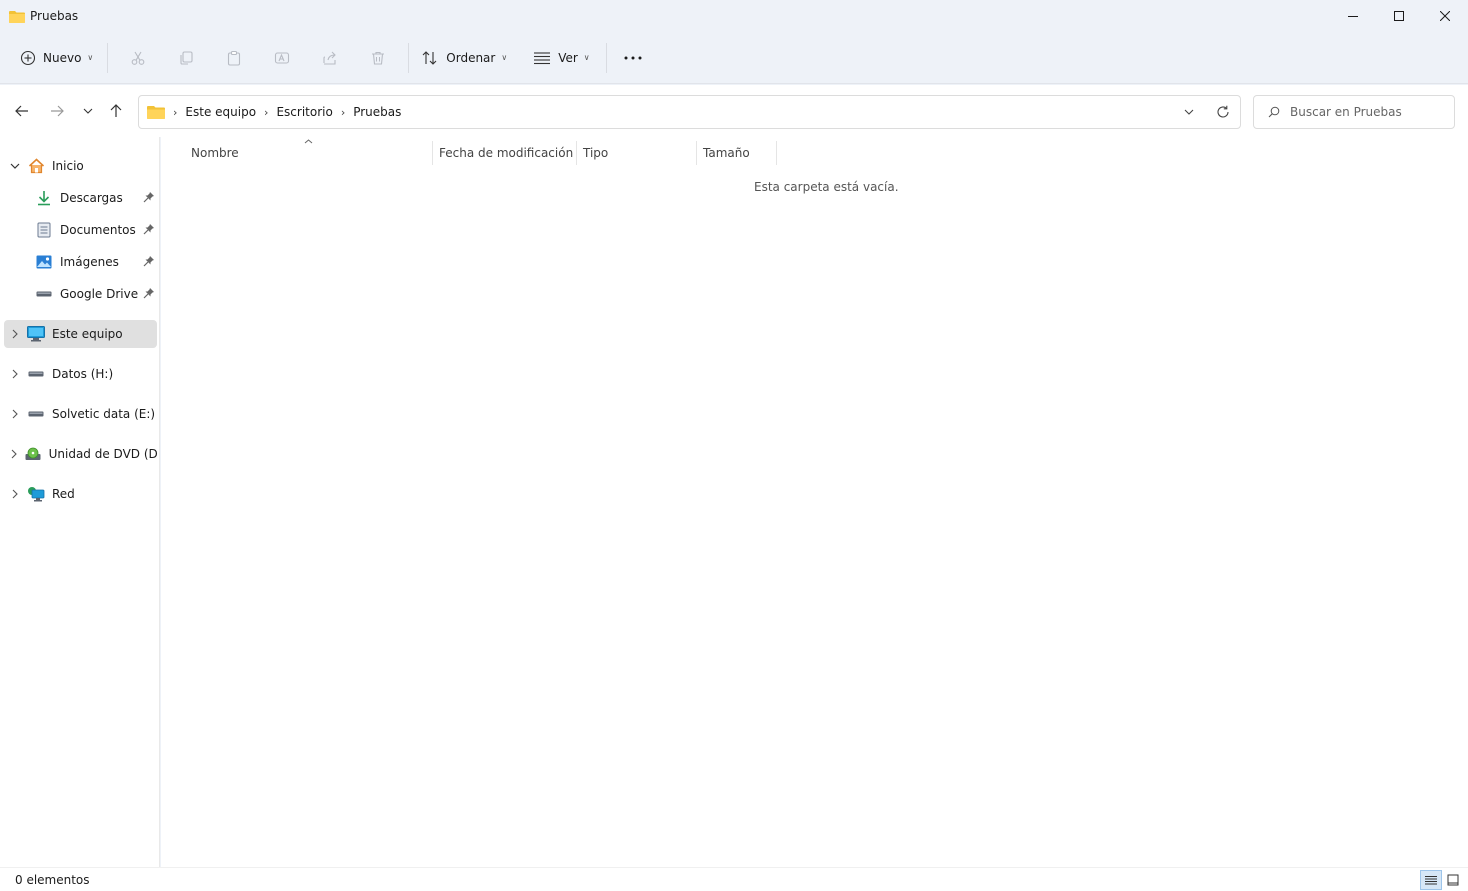 This screenshot has width=1468, height=891. I want to click on sidebar-item-home: Inicio, so click(80, 166).